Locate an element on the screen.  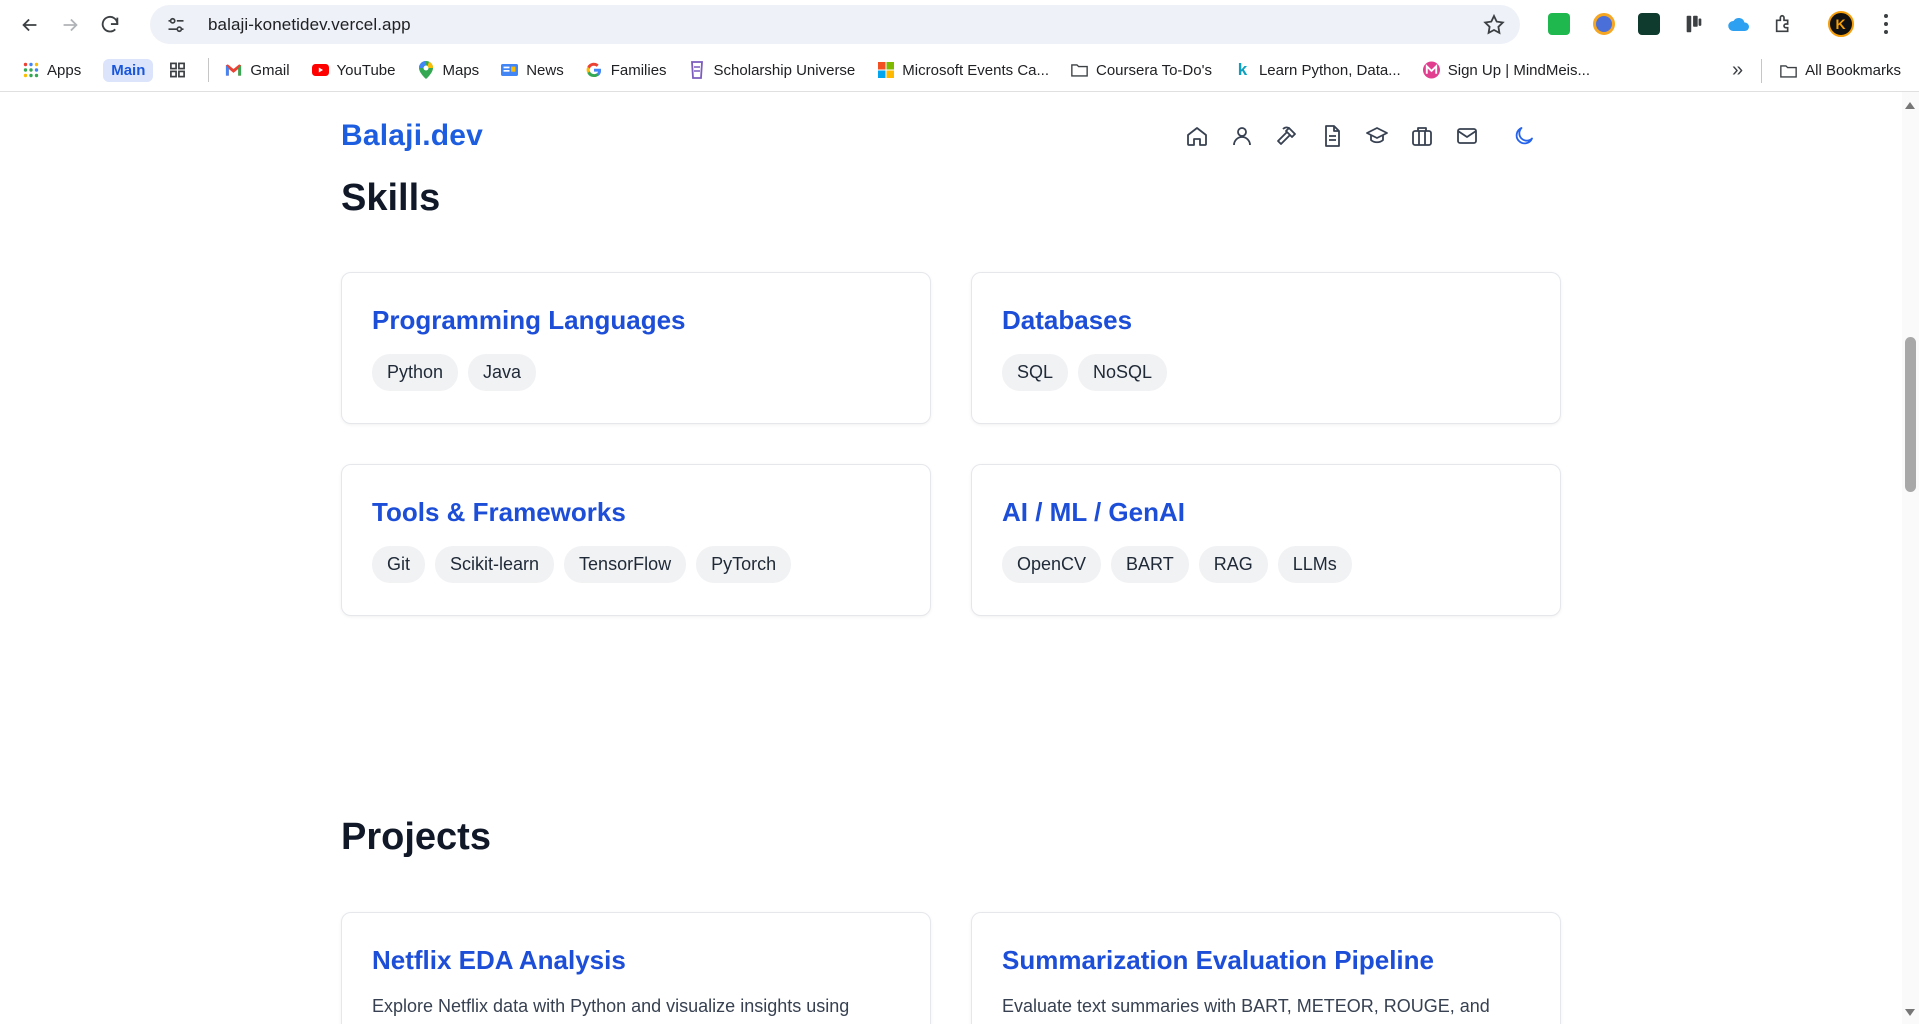
all-bookmarks-button: All Bookmarks is located at coordinates (1840, 70).